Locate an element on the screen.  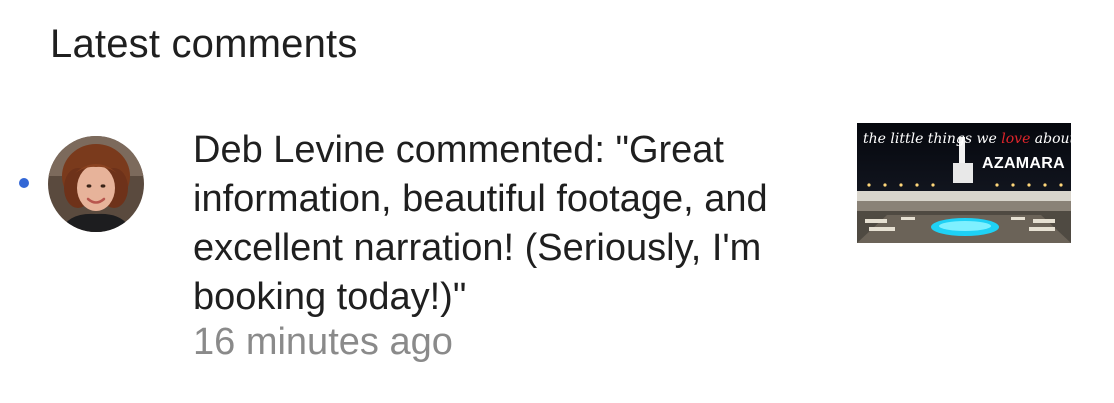
thumbnail-brand: AZAMARA is located at coordinates (1023, 163).